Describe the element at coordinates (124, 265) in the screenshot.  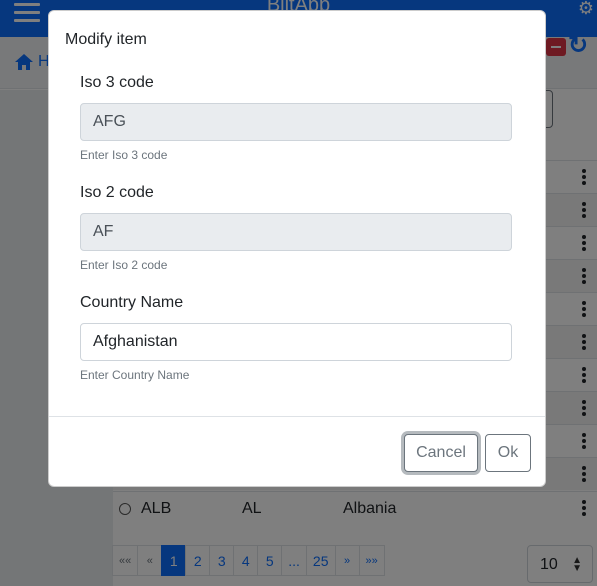
I see `iso2-help: Enter Iso 2 code` at that location.